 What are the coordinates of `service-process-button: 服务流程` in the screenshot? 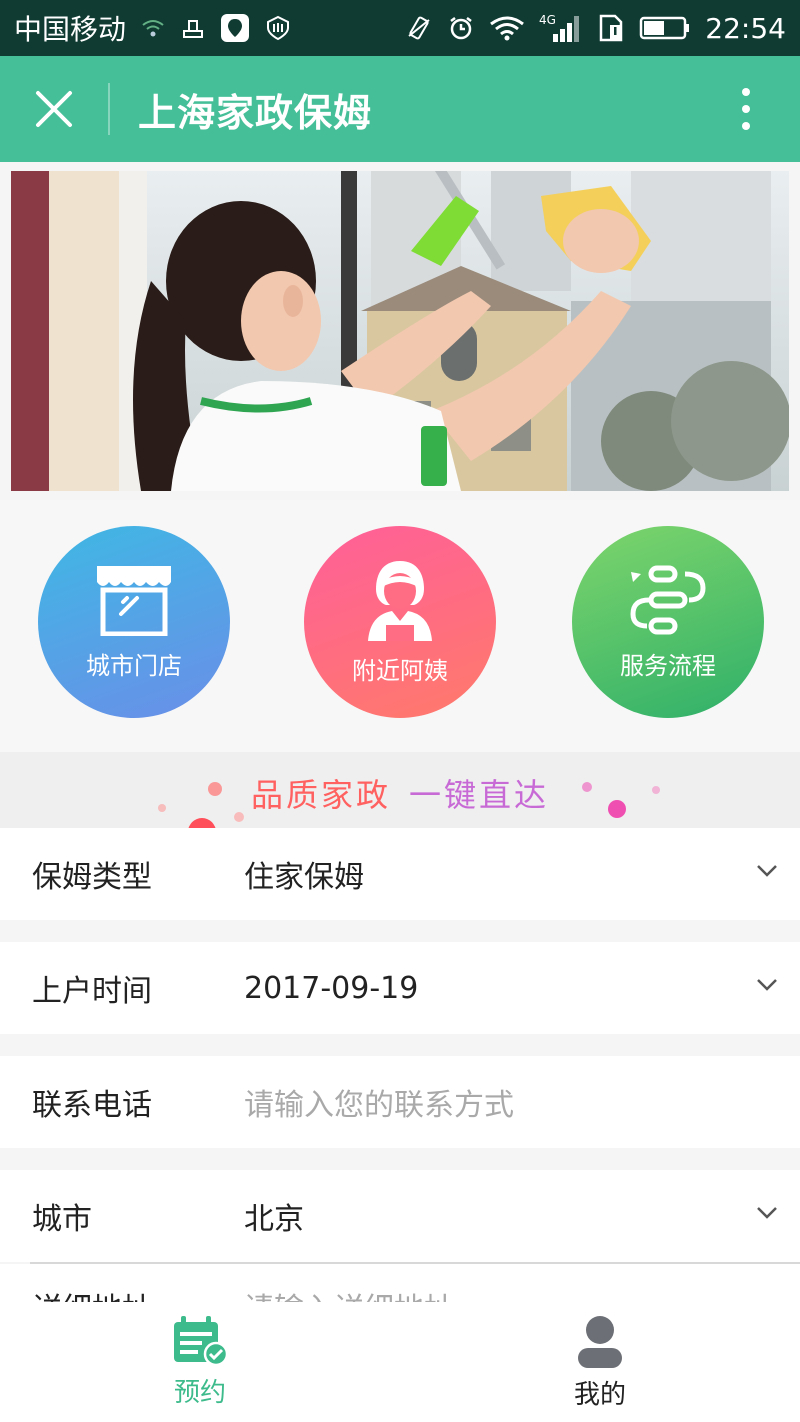 It's located at (668, 622).